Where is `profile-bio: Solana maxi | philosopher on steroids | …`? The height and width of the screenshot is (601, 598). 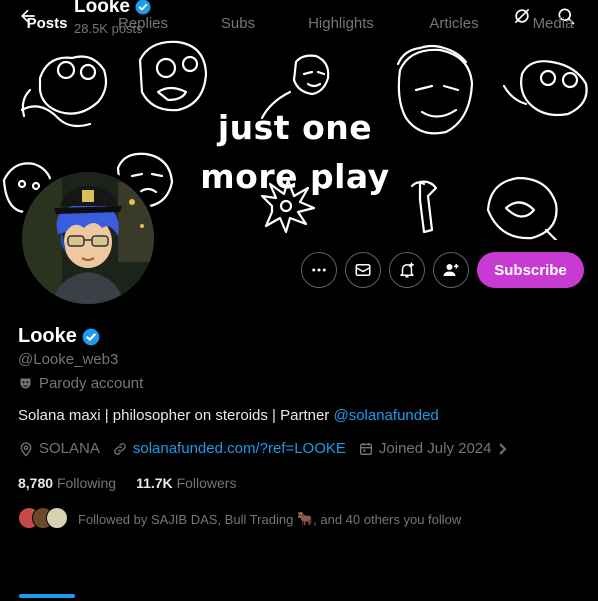
profile-bio: Solana maxi | philosopher on steroids | … is located at coordinates (228, 415).